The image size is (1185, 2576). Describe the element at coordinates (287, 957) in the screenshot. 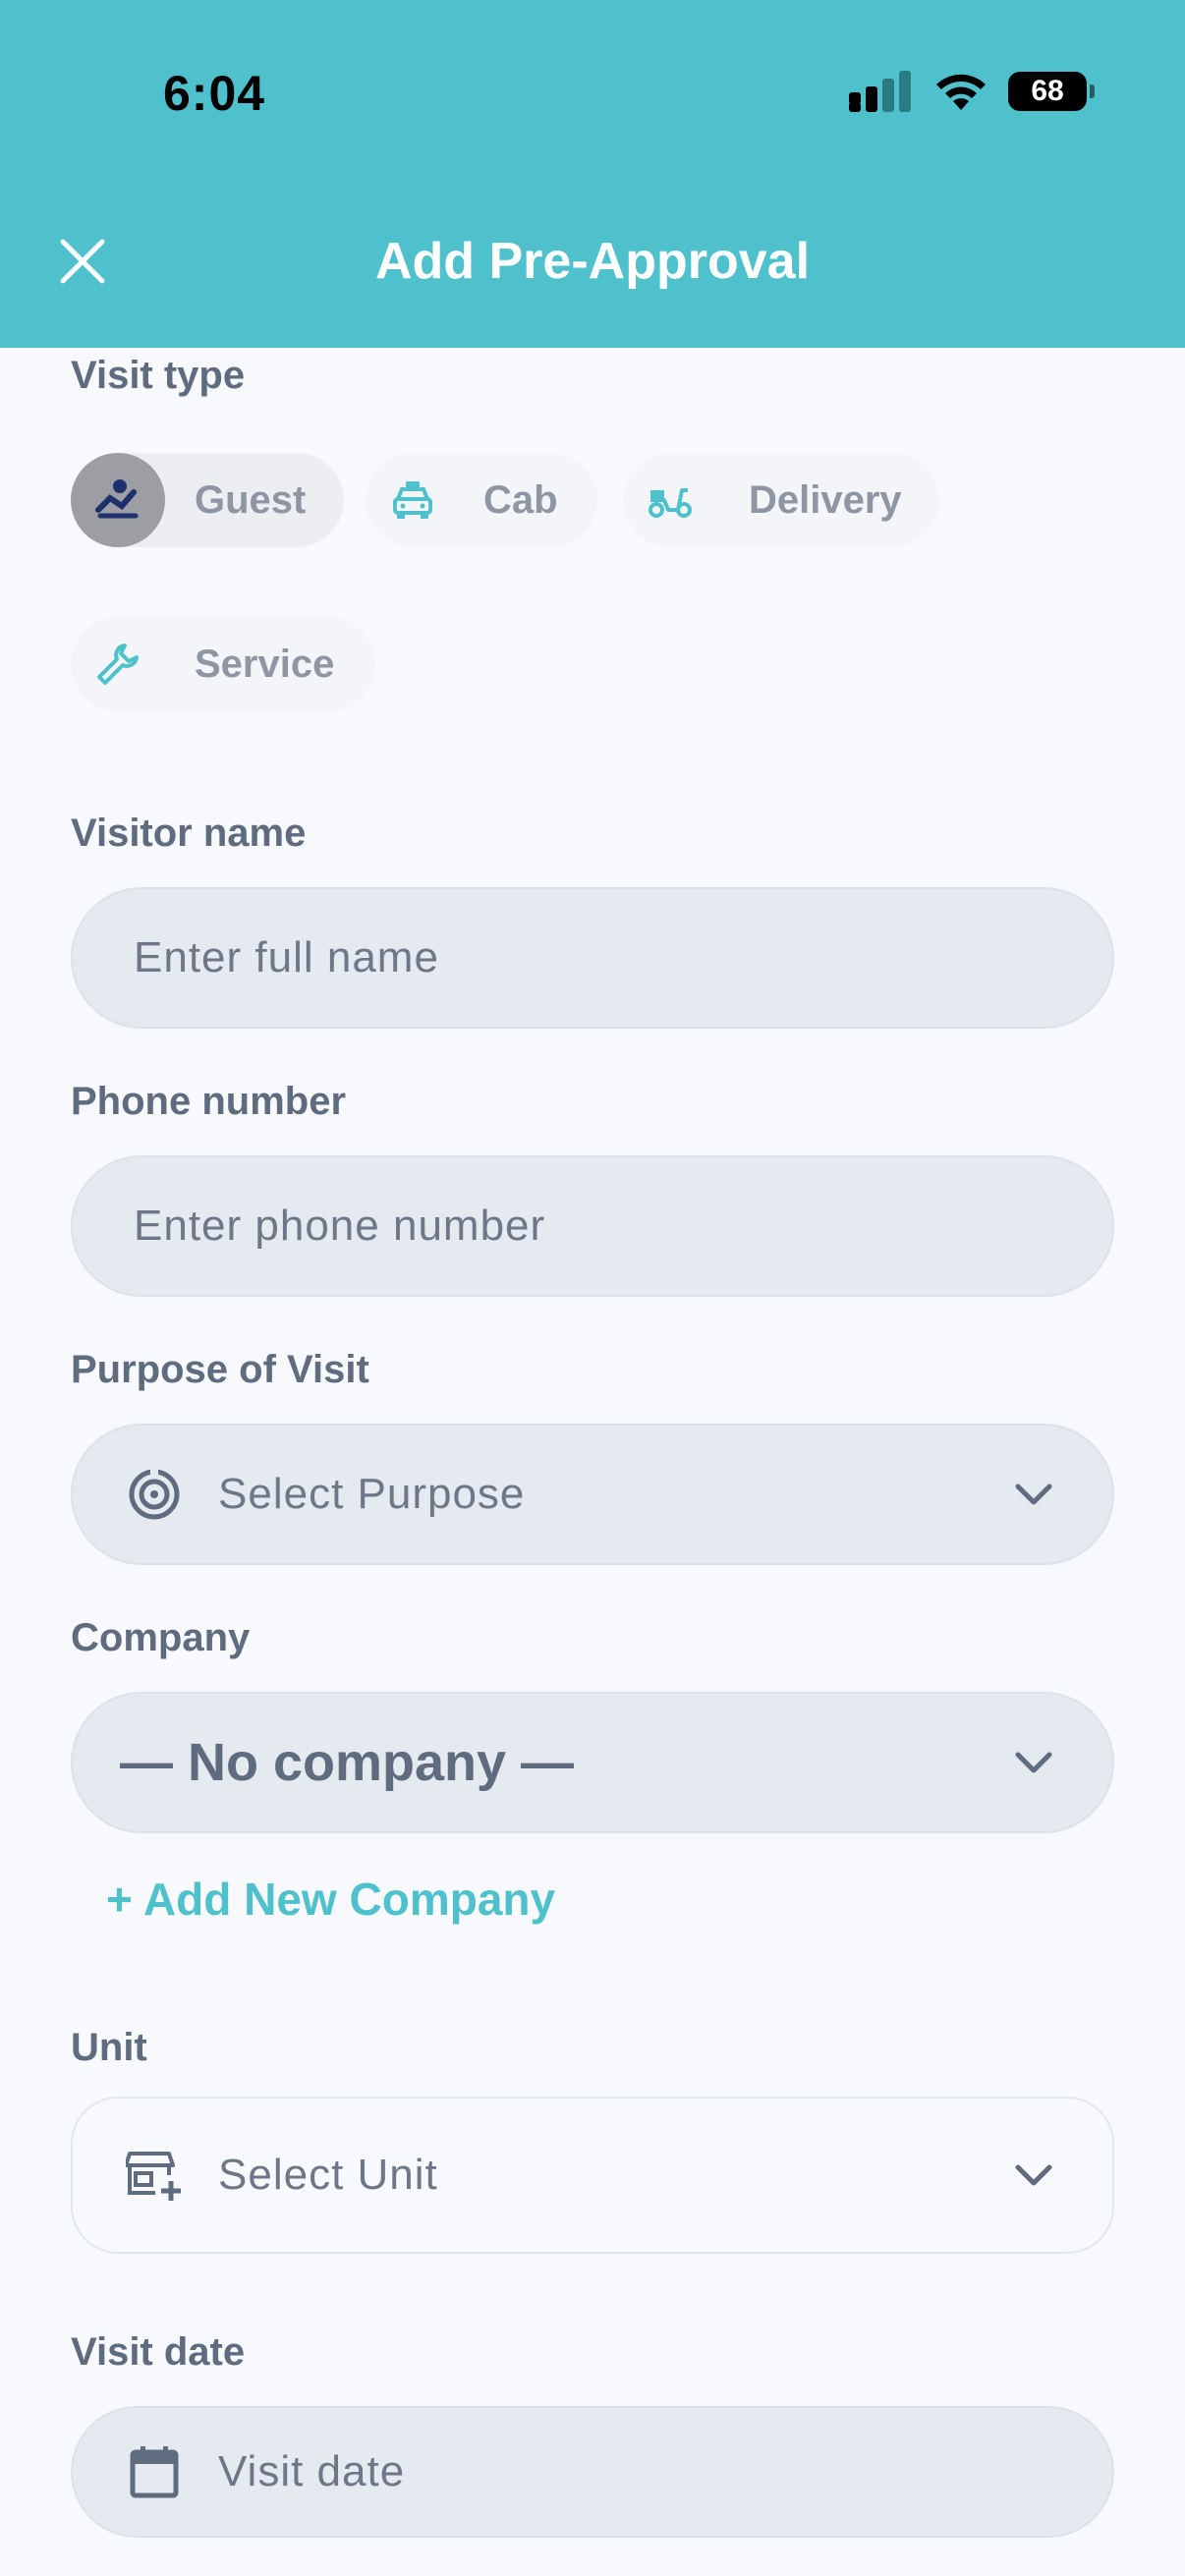

I see `visitor-name-placeholder: Enter full name` at that location.